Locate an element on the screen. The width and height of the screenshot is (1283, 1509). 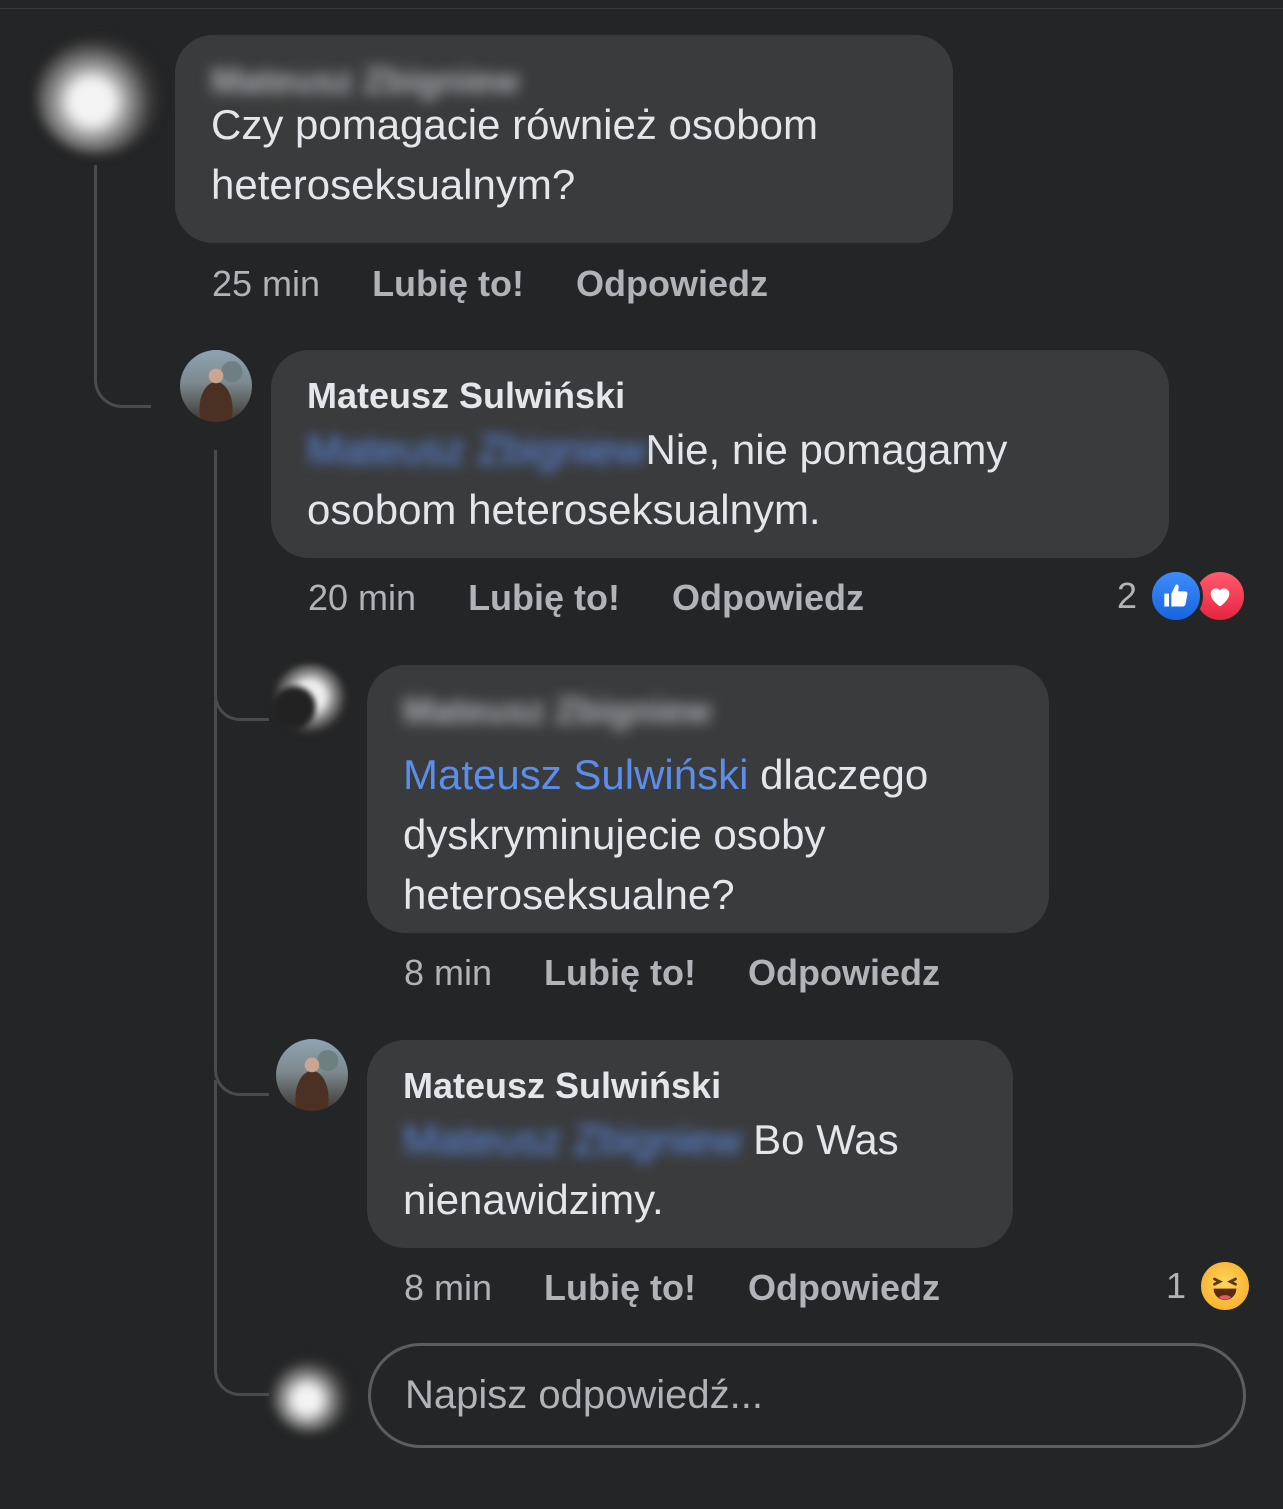
comment-meta: 20 min Lubię to! Odpowiedz is located at coordinates (612, 598).